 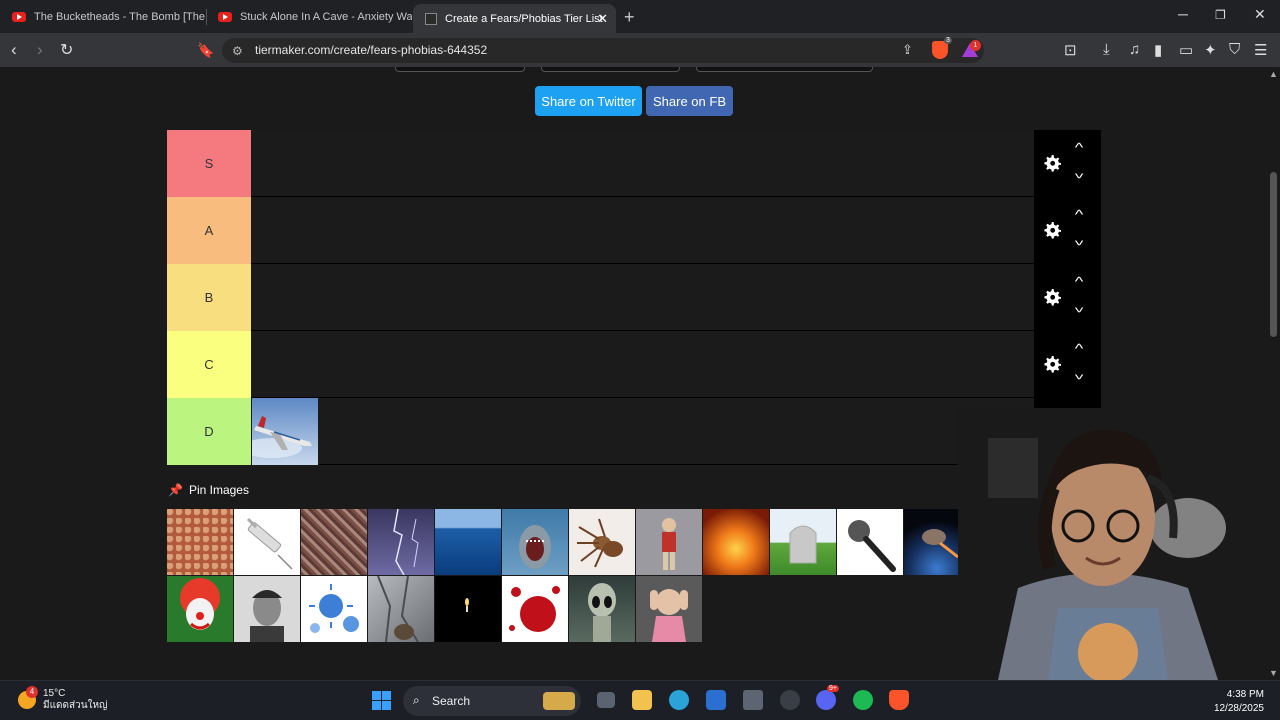 What do you see at coordinates (416, 700) in the screenshot?
I see `search-icon: ⌕` at bounding box center [416, 700].